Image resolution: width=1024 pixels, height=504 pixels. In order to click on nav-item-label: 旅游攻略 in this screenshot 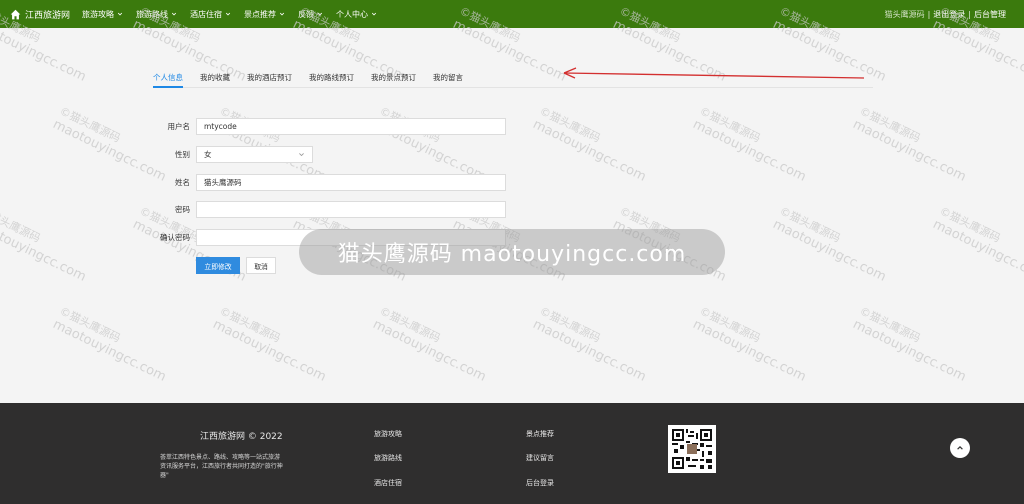, I will do `click(98, 14)`.